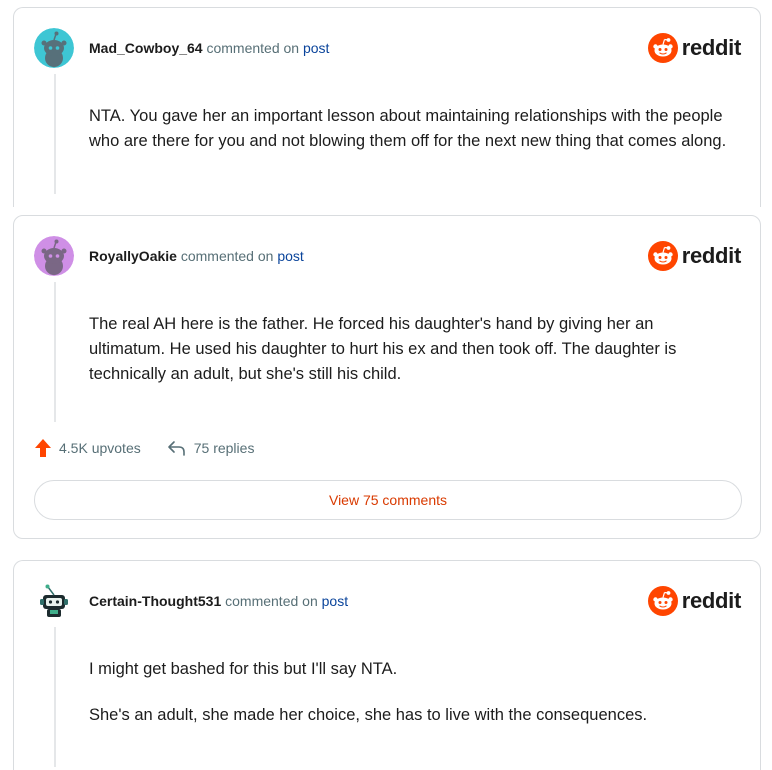 This screenshot has height=770, width=772. What do you see at coordinates (157, 448) in the screenshot?
I see `comment-actions: 4.5K upvotes 75 replies` at bounding box center [157, 448].